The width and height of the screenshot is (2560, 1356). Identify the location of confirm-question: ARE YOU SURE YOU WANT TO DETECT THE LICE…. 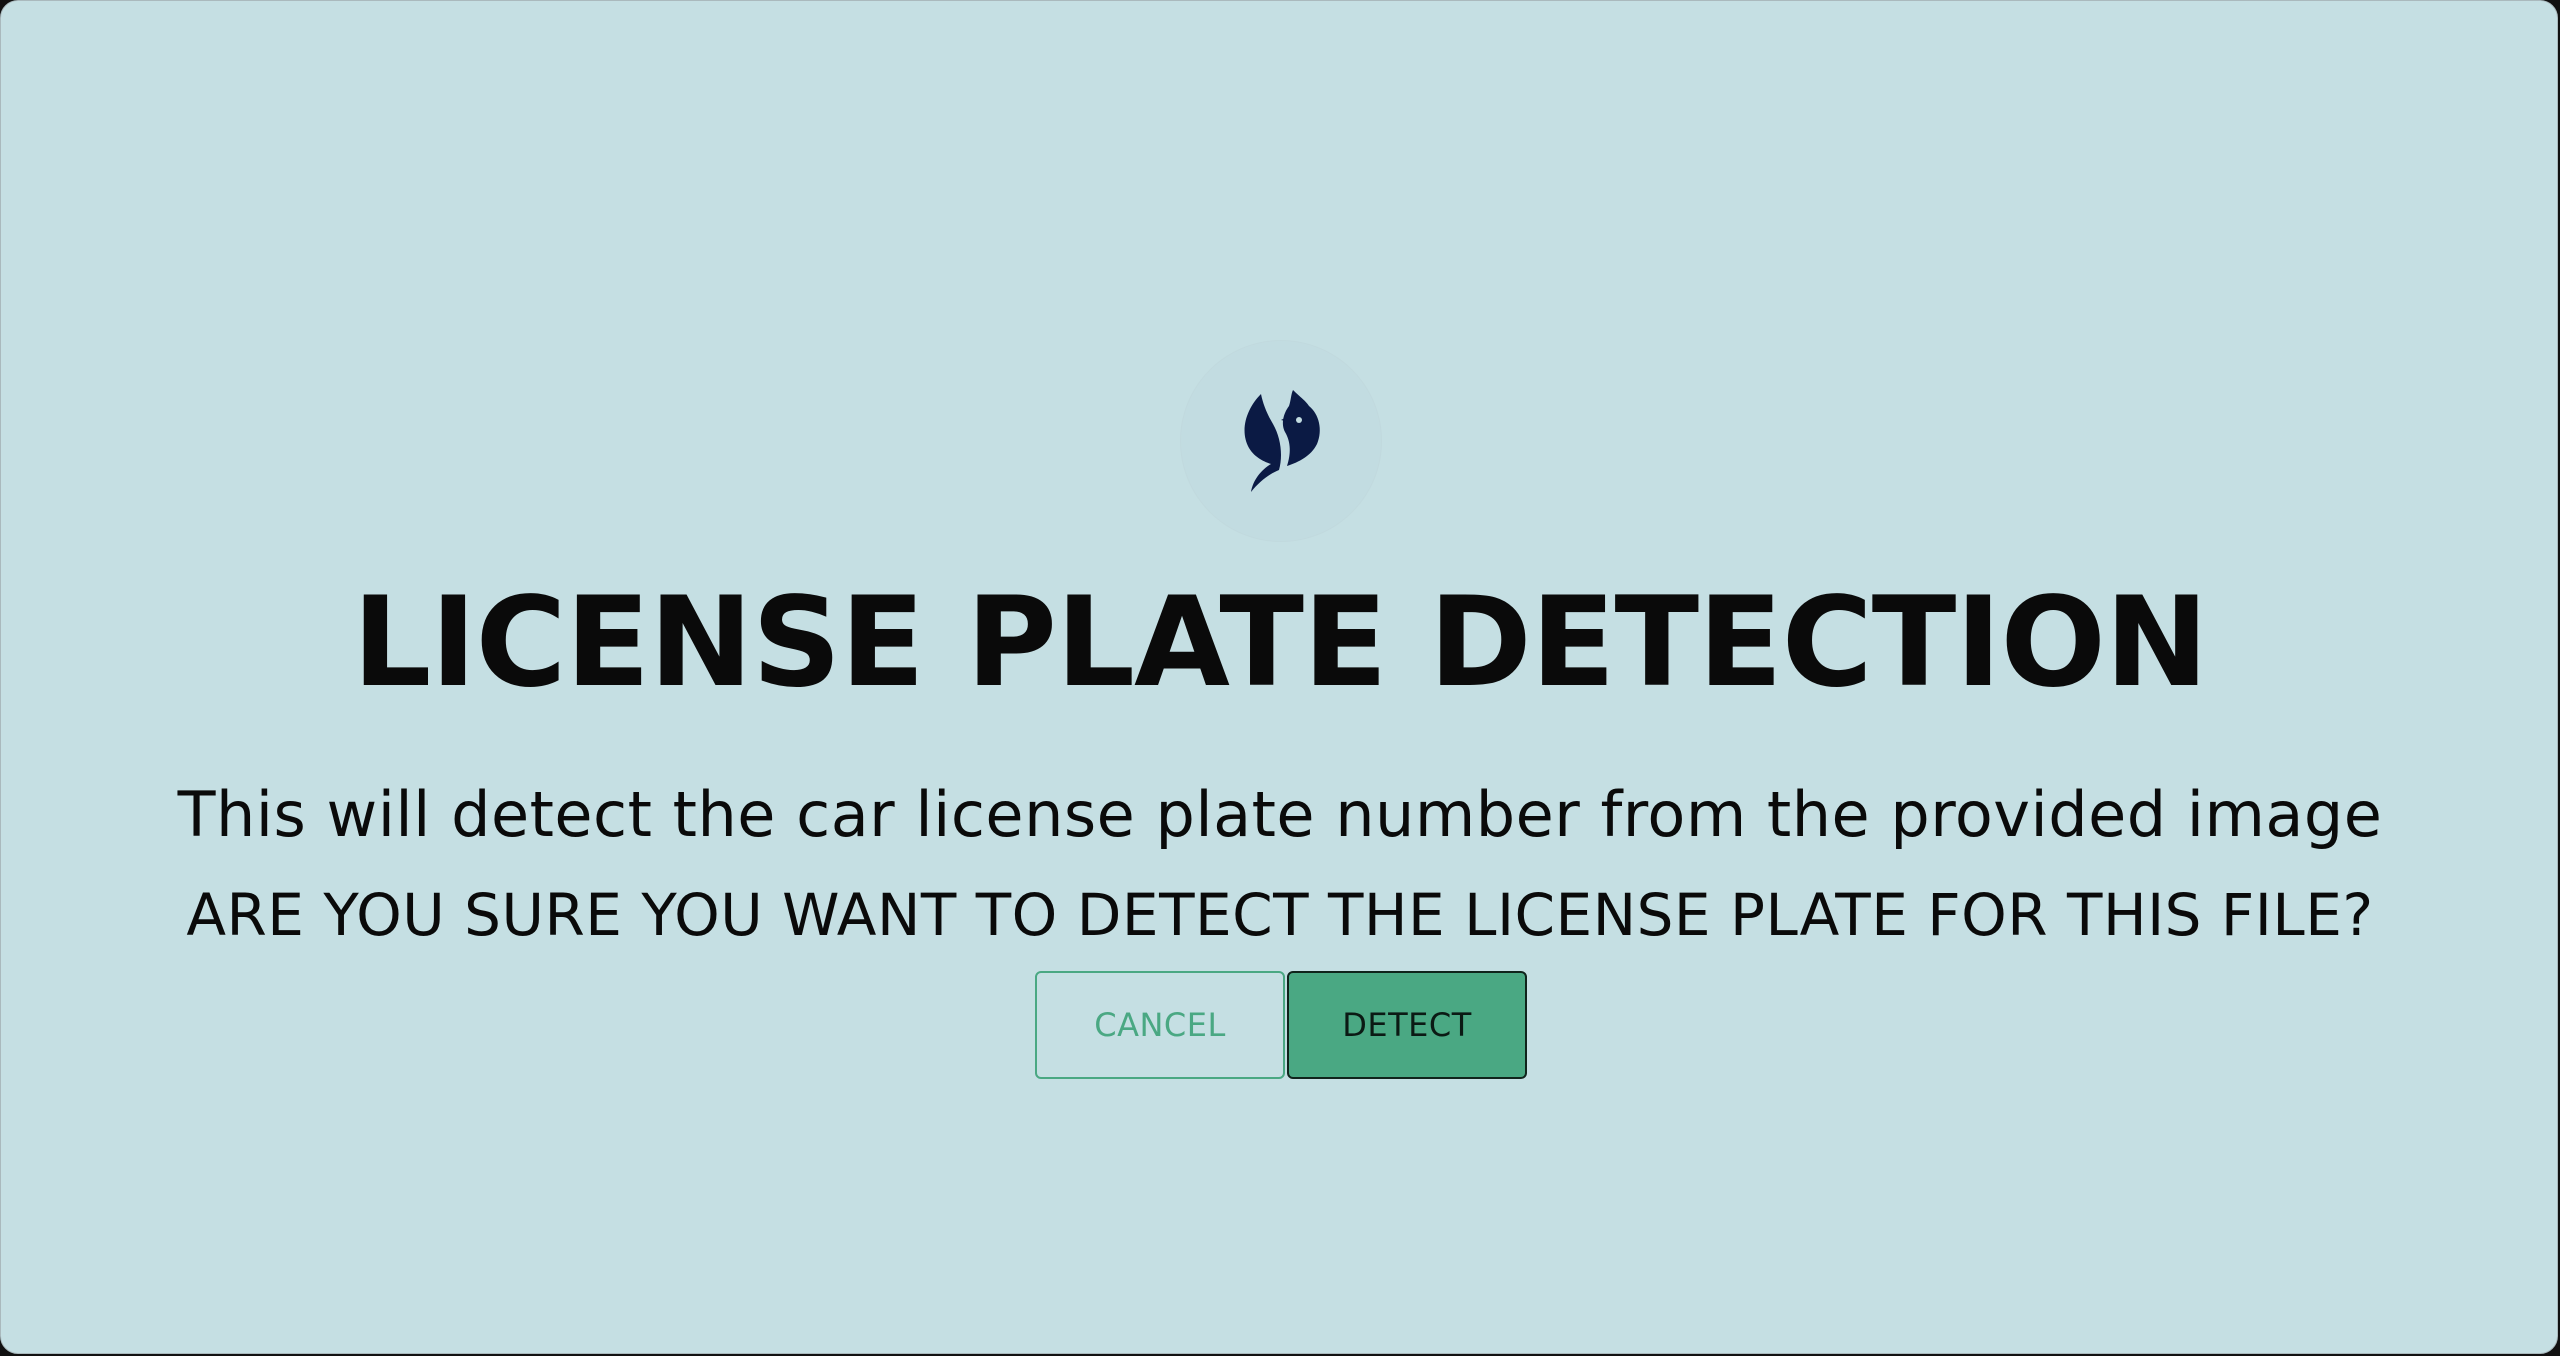
(1280, 915).